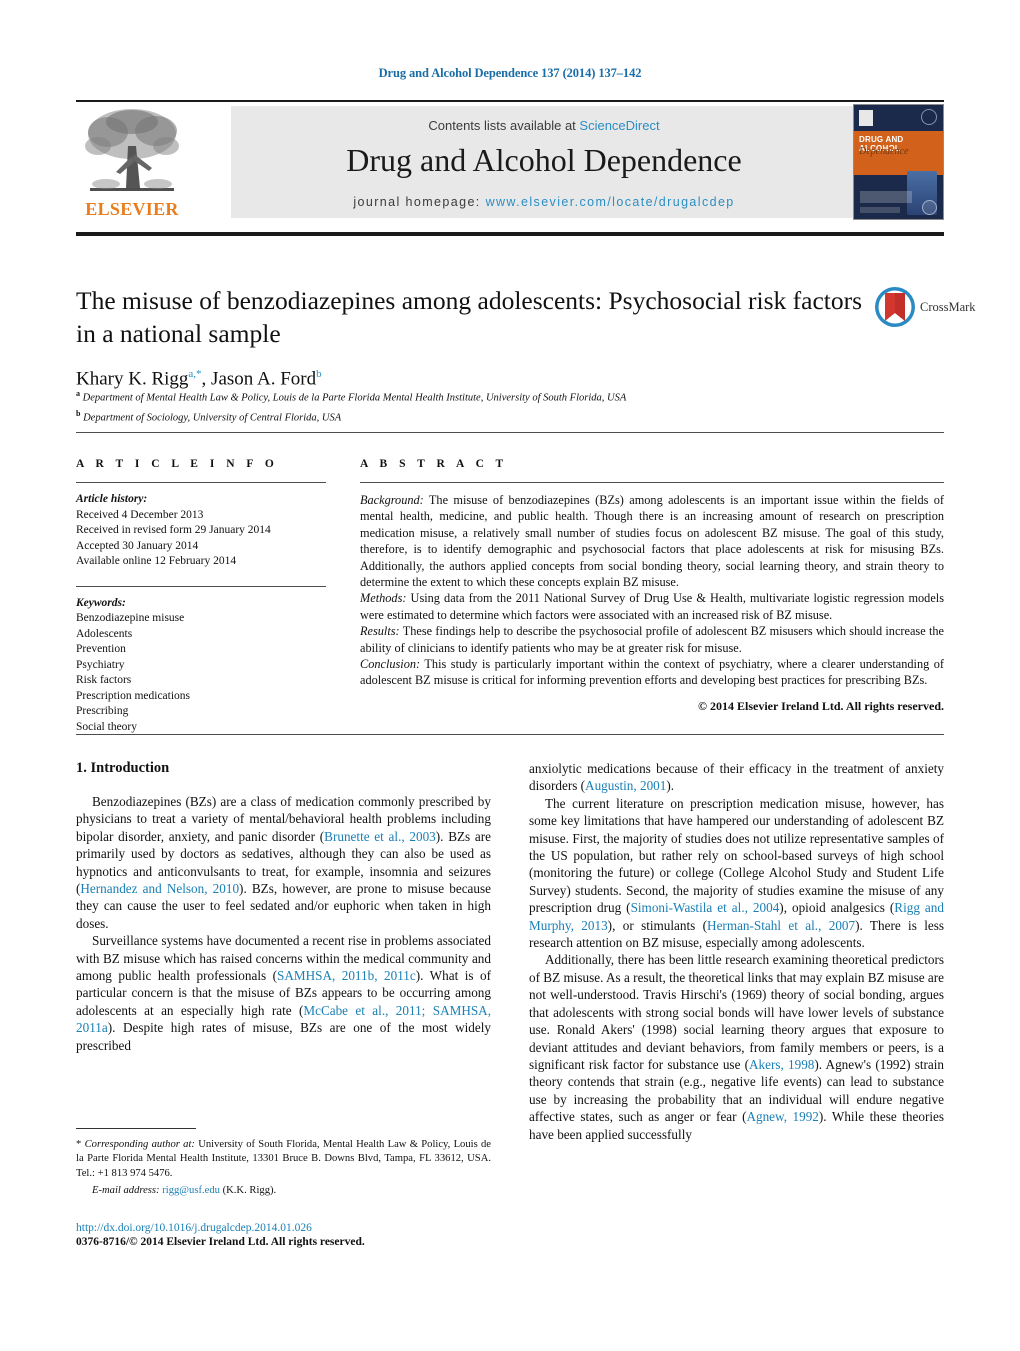  I want to click on keyword-item: Adolescents, so click(104, 633).